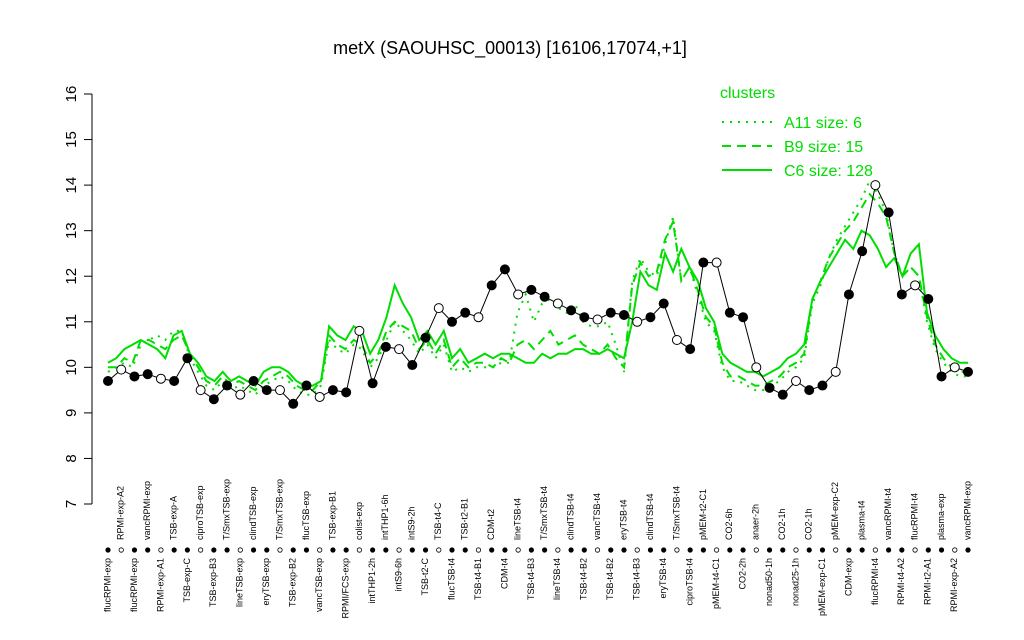 The image size is (1024, 640). What do you see at coordinates (398, 575) in the screenshot?
I see `category-label: intS9-6h` at bounding box center [398, 575].